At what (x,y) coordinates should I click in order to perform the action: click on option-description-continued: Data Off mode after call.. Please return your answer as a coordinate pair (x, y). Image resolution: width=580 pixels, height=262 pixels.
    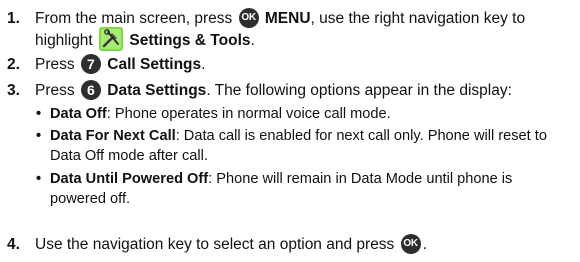
    Looking at the image, I should click on (129, 156).